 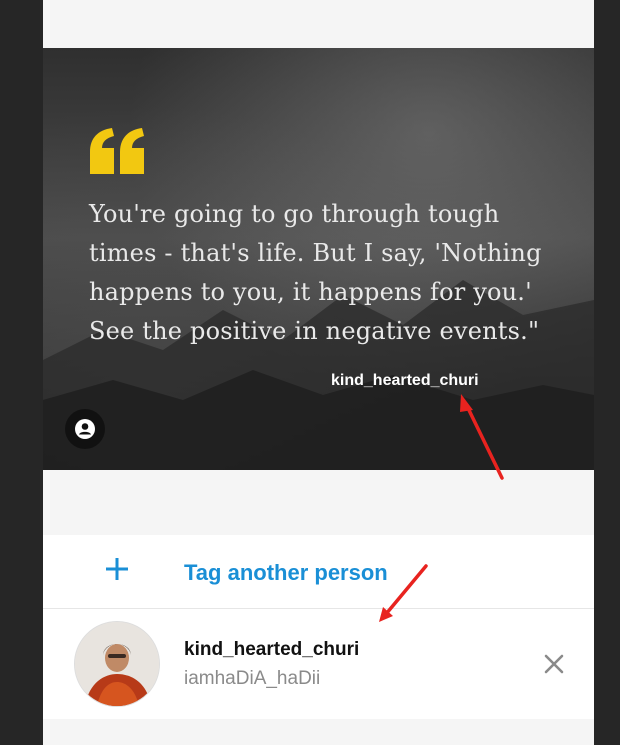 What do you see at coordinates (318, 502) in the screenshot?
I see `spacer` at bounding box center [318, 502].